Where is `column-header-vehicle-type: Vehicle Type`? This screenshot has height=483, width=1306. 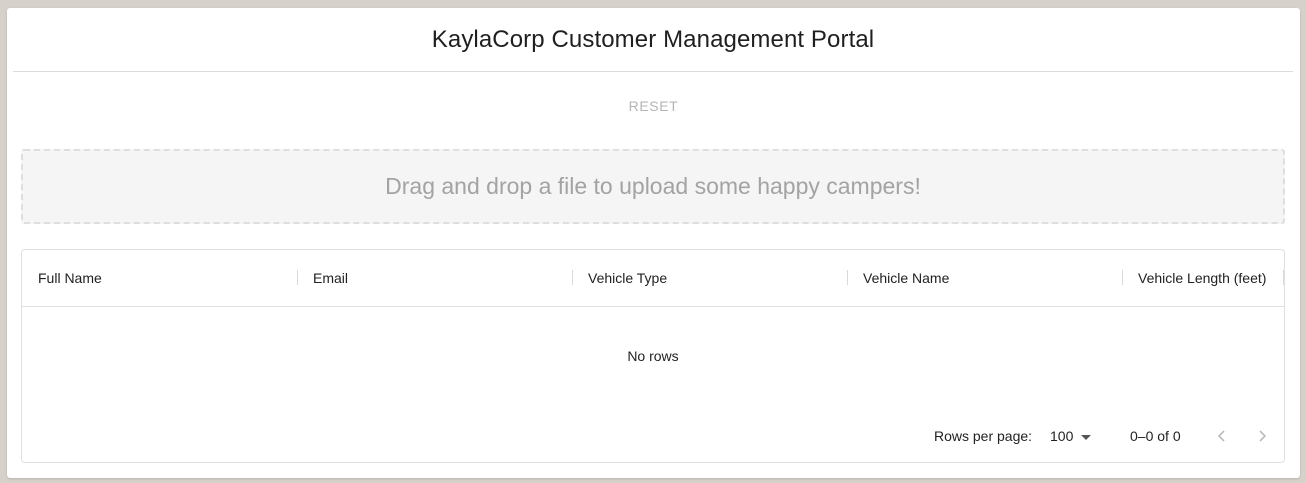 column-header-vehicle-type: Vehicle Type is located at coordinates (627, 278).